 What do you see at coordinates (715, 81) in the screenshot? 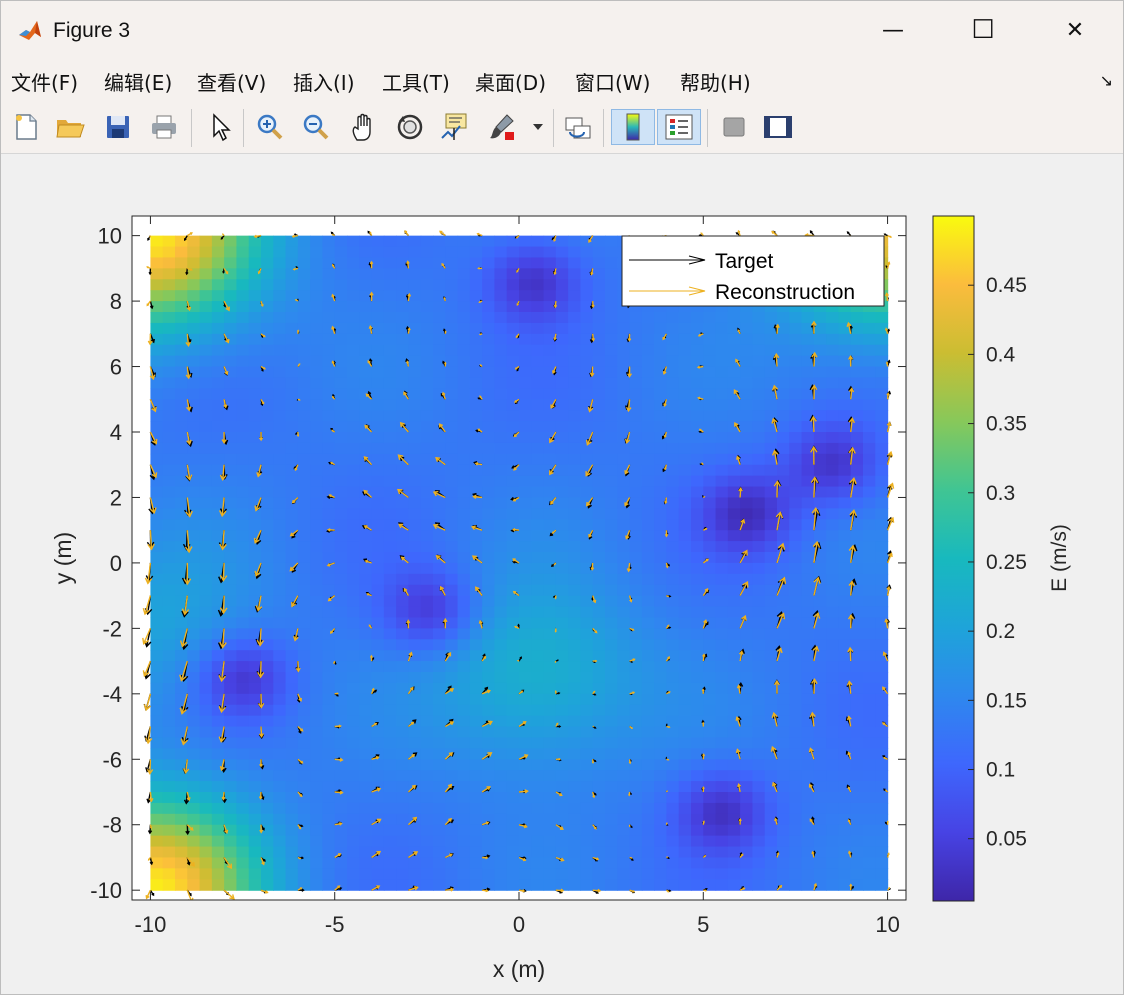
I see `menu-help: 帮助(H)` at bounding box center [715, 81].